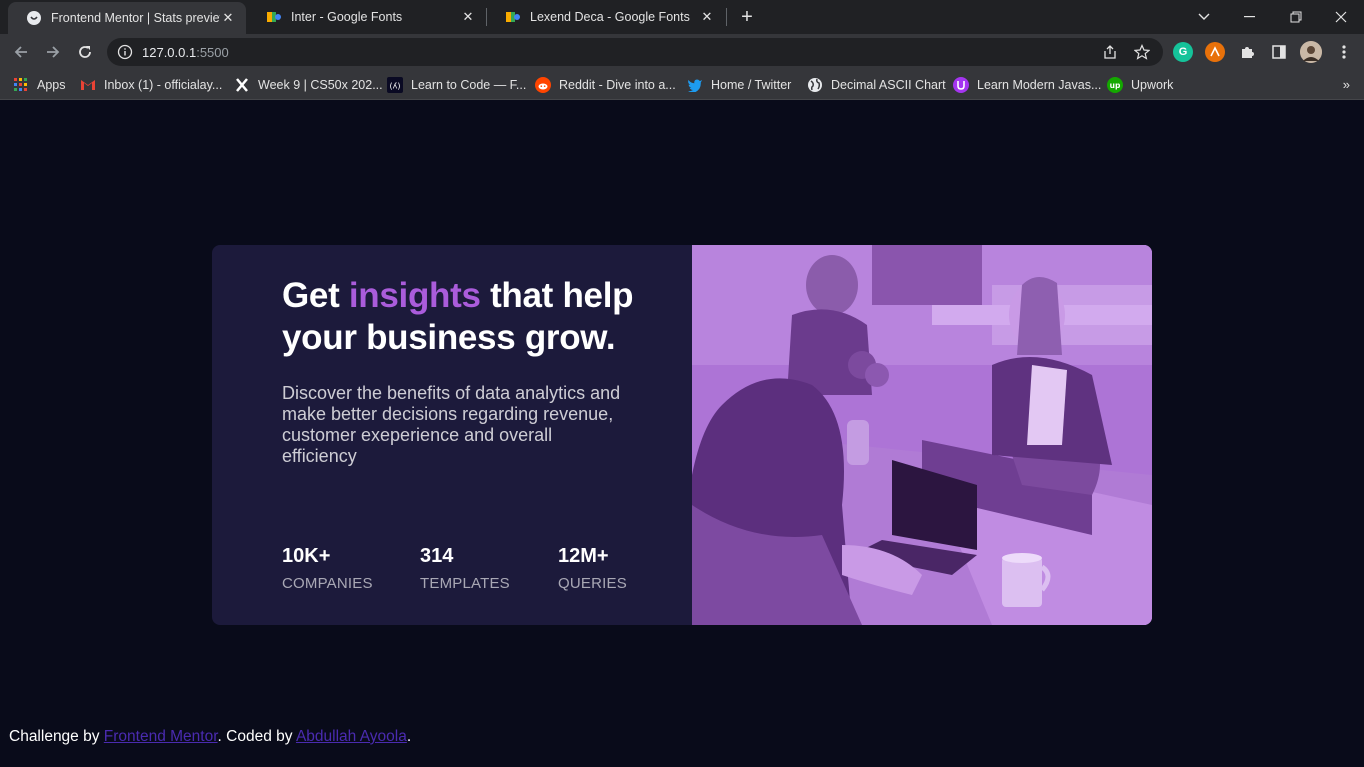 This screenshot has width=1364, height=767. I want to click on headline-accent: insights, so click(414, 295).